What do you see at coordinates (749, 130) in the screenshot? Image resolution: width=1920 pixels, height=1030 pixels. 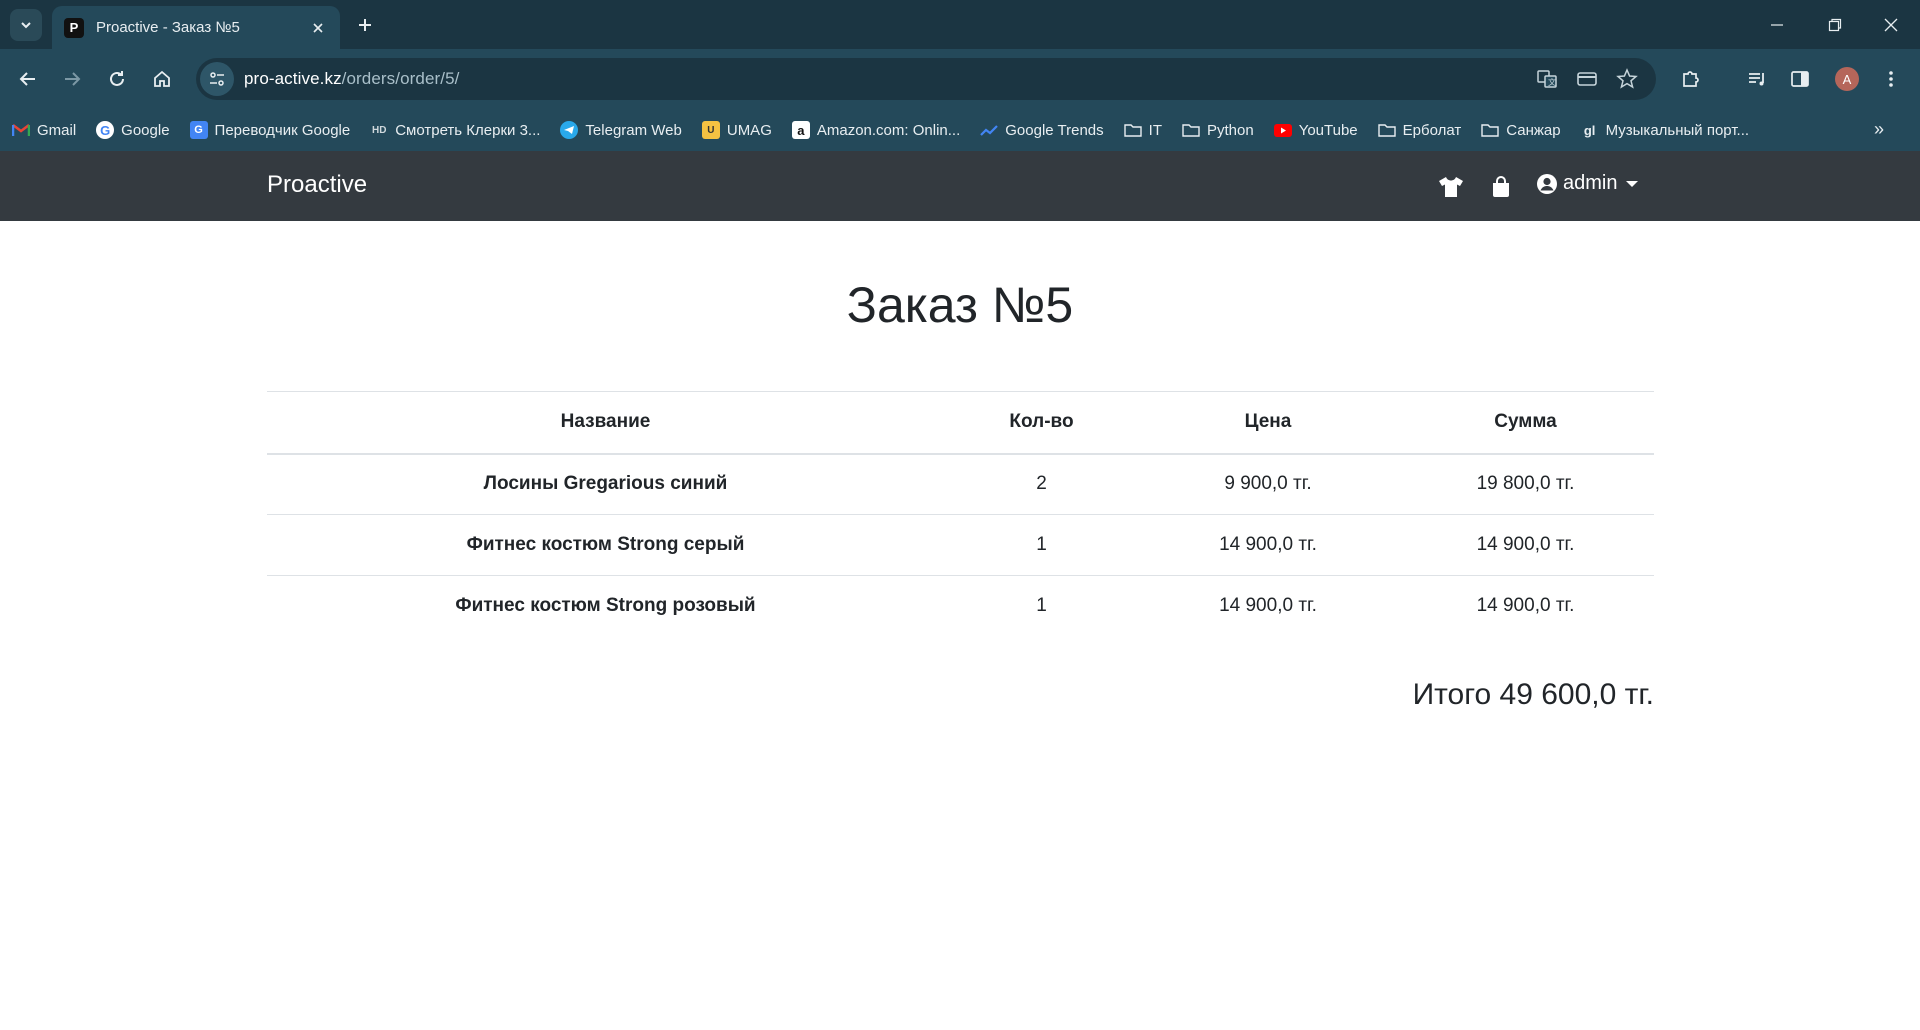 I see `bookmark-label: UMAG` at bounding box center [749, 130].